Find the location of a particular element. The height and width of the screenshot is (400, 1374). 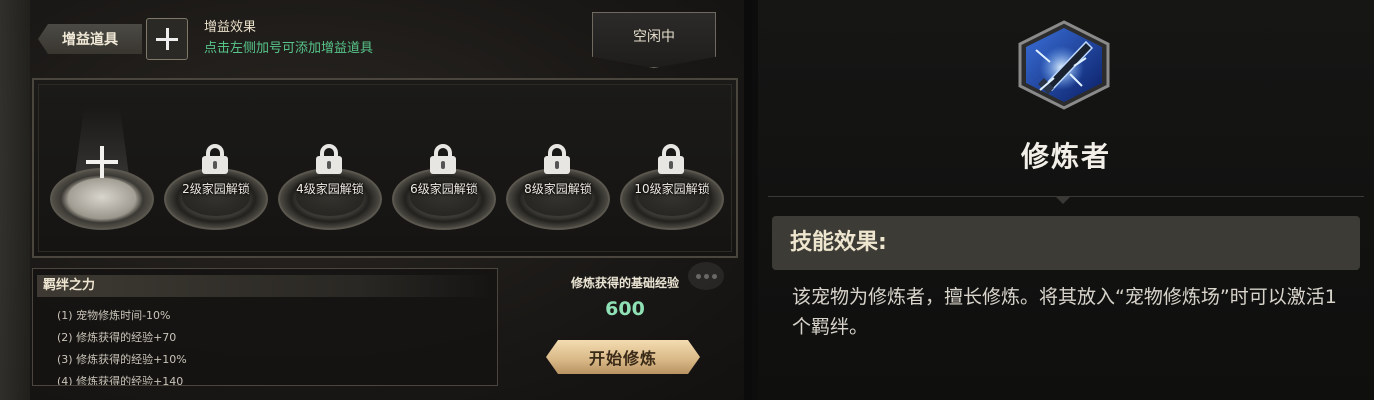

skill-name: 修炼者 is located at coordinates (1065, 156).